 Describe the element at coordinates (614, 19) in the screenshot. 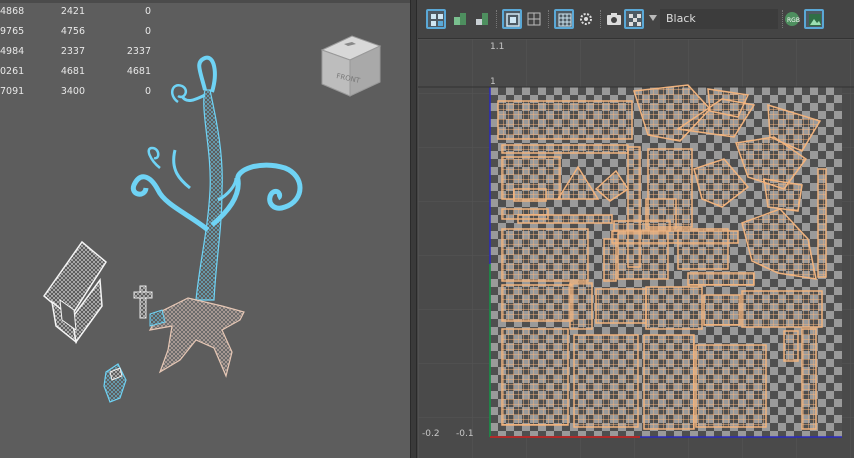

I see `snapshot-icon` at that location.